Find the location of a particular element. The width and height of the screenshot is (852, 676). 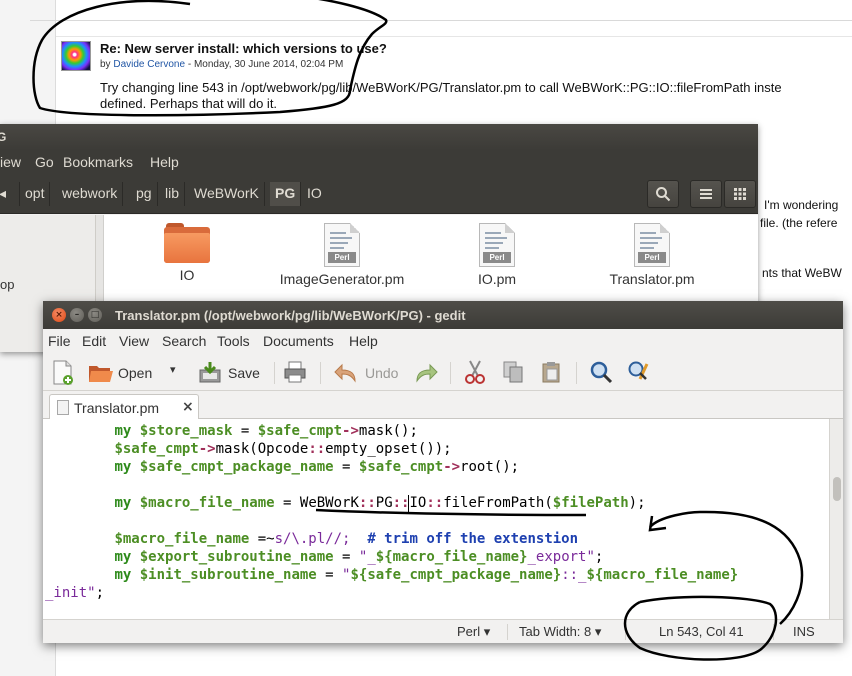

tab-label: Translator.pm is located at coordinates (117, 408).